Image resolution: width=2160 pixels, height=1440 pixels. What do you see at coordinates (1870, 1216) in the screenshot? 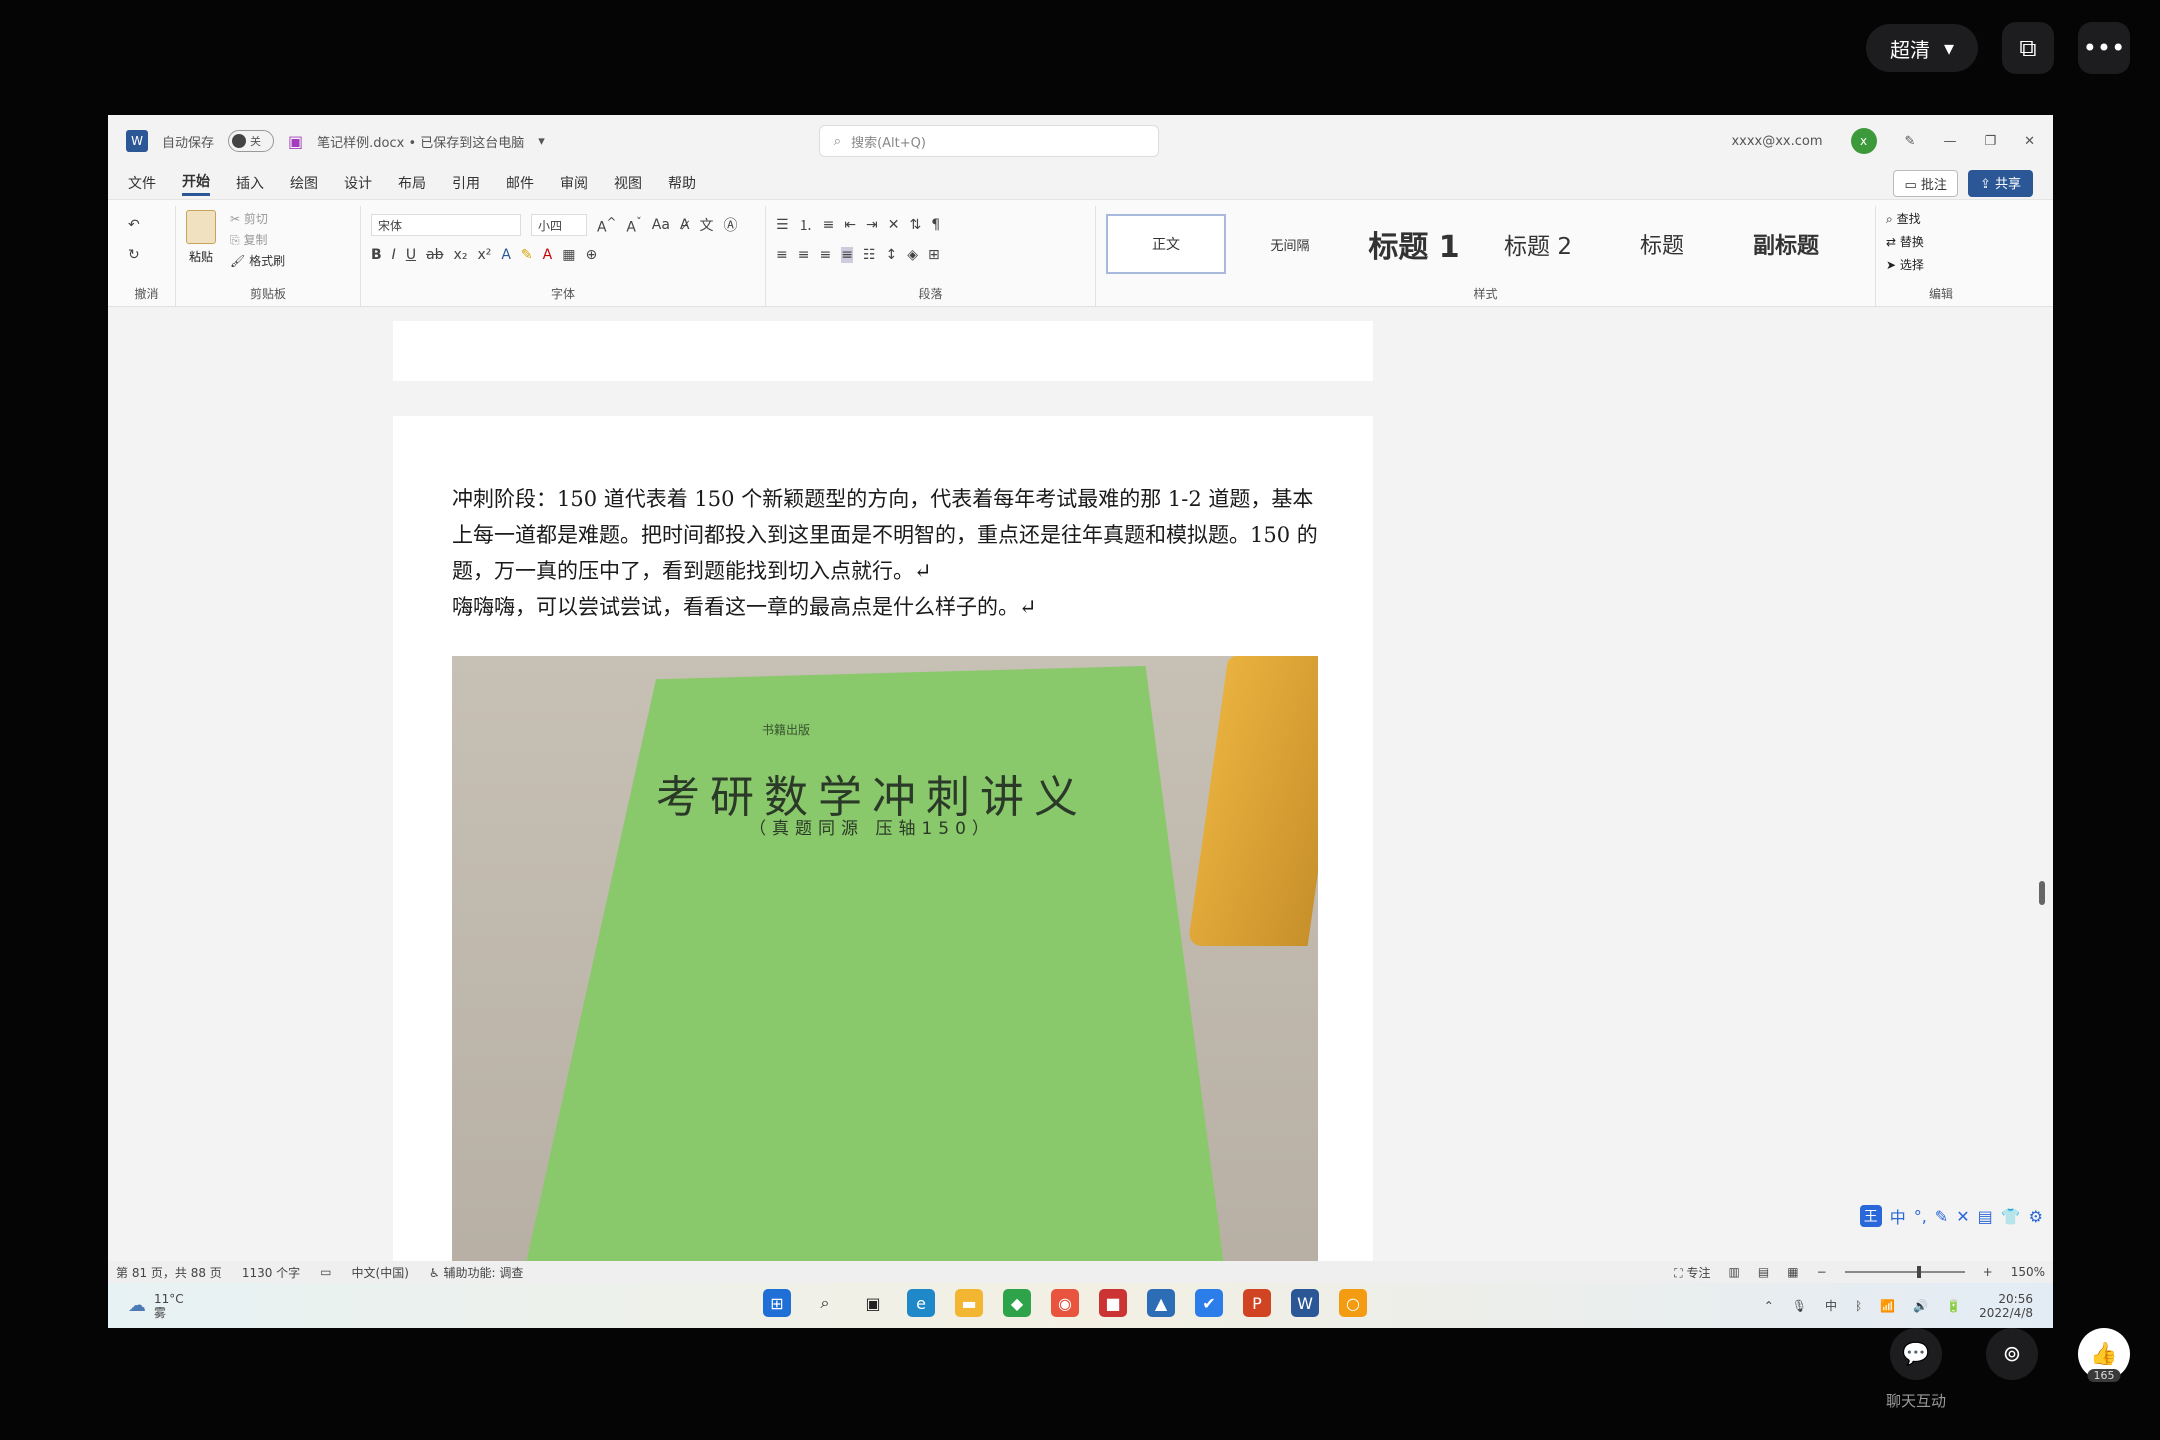
I see `ime-logo-icon: 王` at bounding box center [1870, 1216].